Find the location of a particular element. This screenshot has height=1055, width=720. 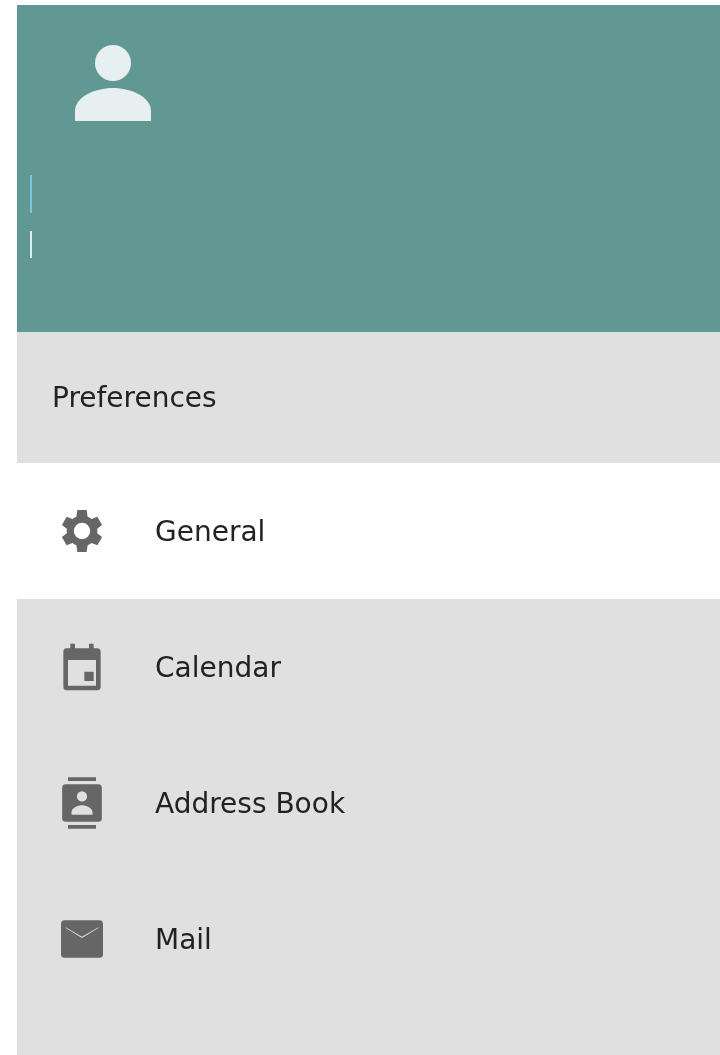

menu-item: Address Book is located at coordinates (368, 803).